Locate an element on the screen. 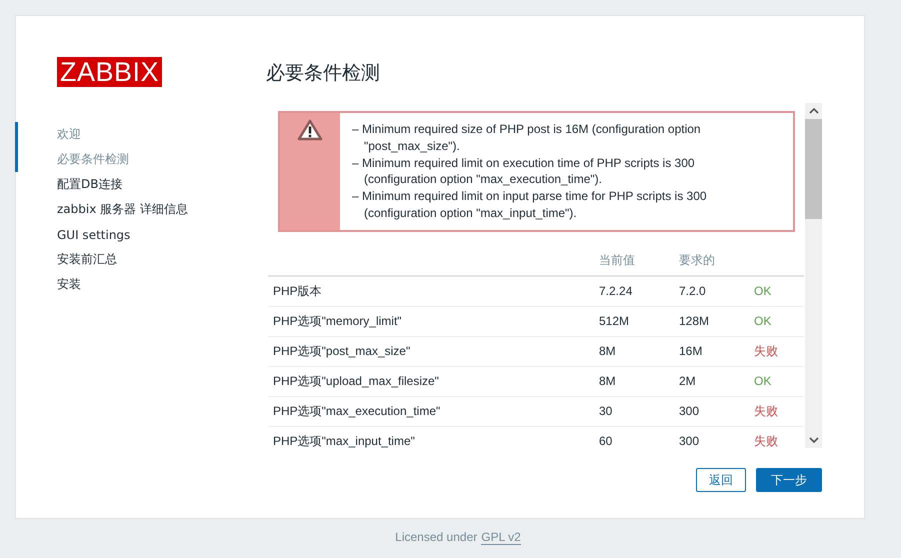  next-button: 下一步 is located at coordinates (789, 480).